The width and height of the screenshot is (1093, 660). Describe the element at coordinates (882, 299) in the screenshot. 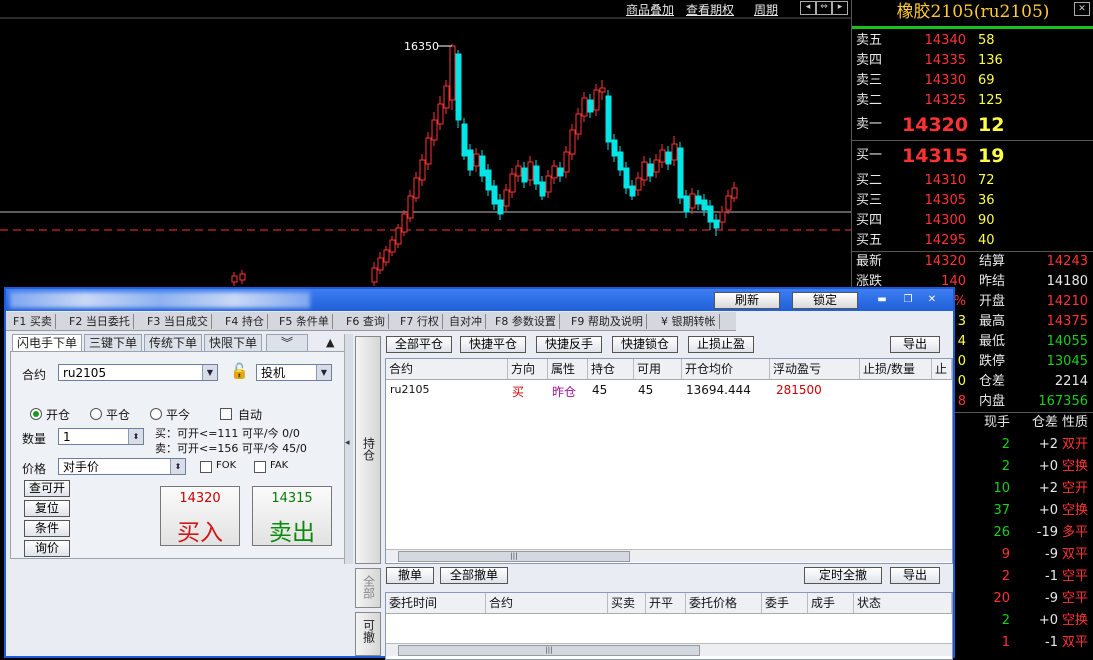

I see `minimize-icon: ▬` at that location.